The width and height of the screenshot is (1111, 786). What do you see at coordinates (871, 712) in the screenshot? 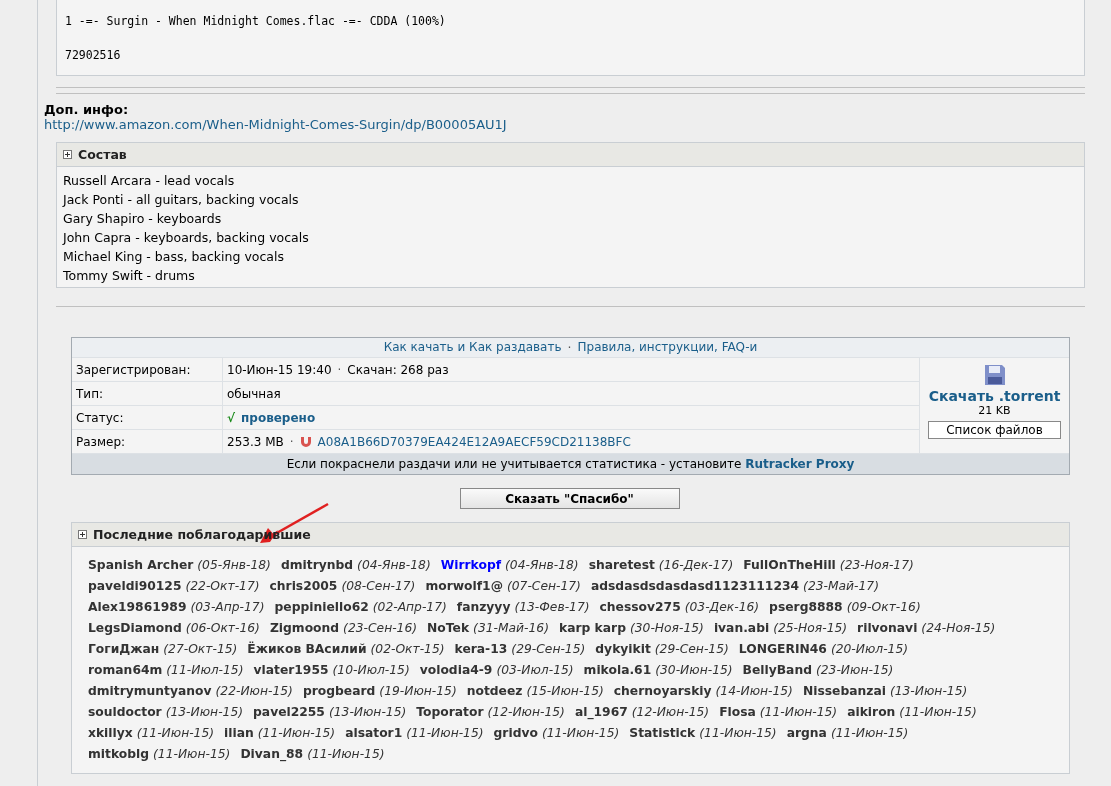
I see `user-link: aikiron` at bounding box center [871, 712].